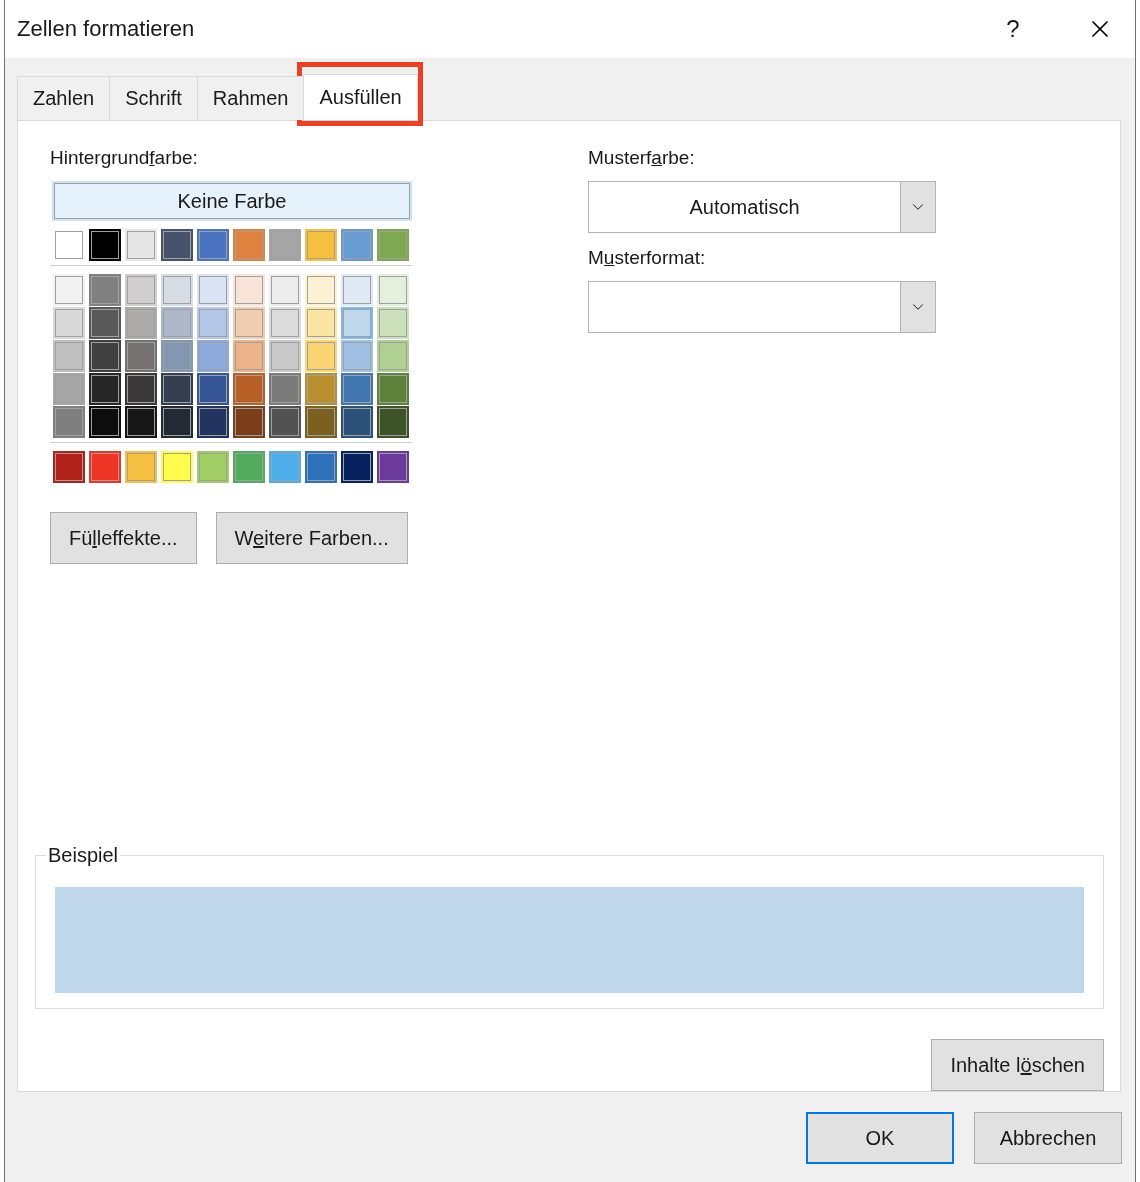 The image size is (1140, 1182). Describe the element at coordinates (1013, 29) in the screenshot. I see `help-button: ?` at that location.